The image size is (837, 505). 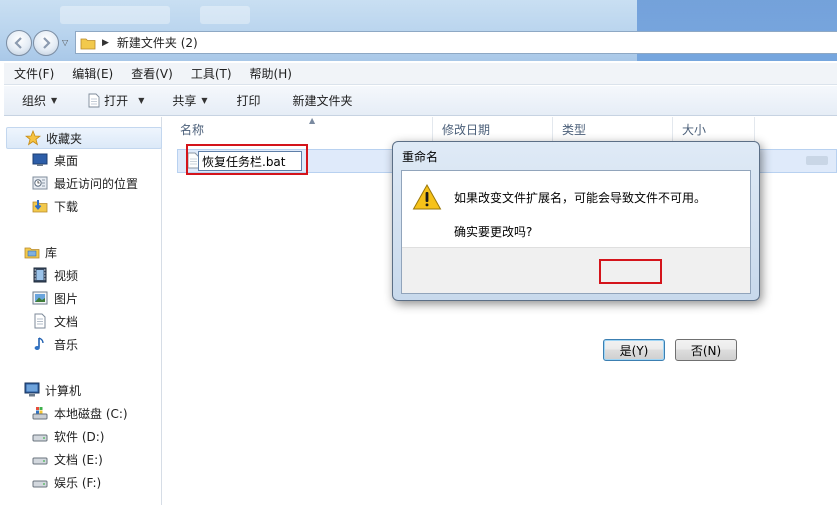 What do you see at coordinates (817, 160) in the screenshot?
I see `obscured-size-text` at bounding box center [817, 160].